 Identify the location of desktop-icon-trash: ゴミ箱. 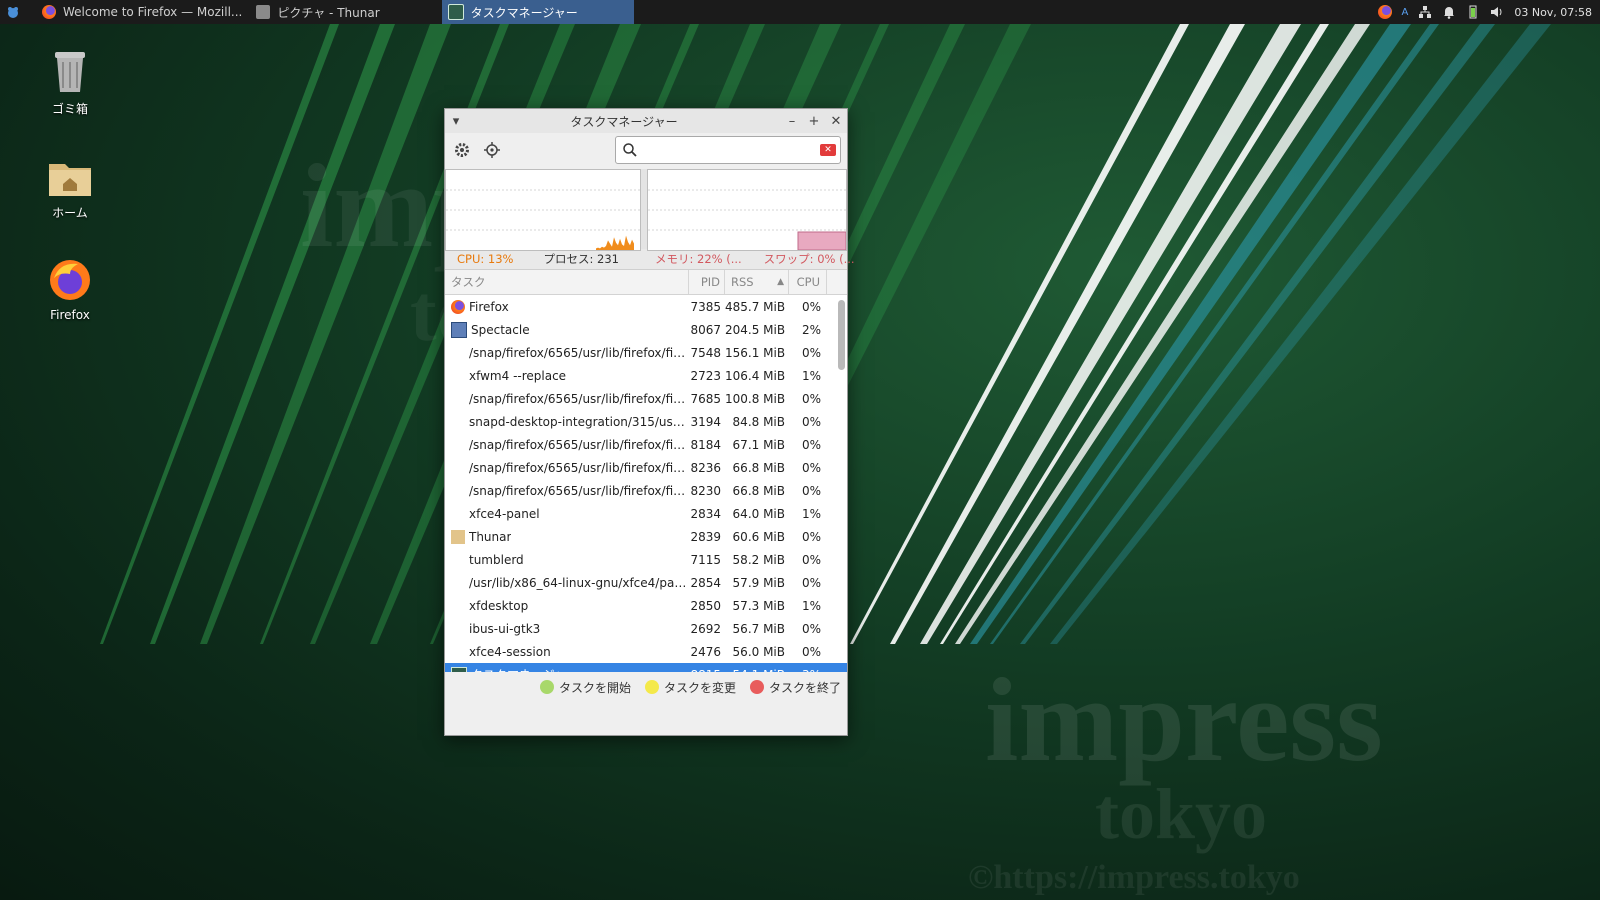
(70, 82).